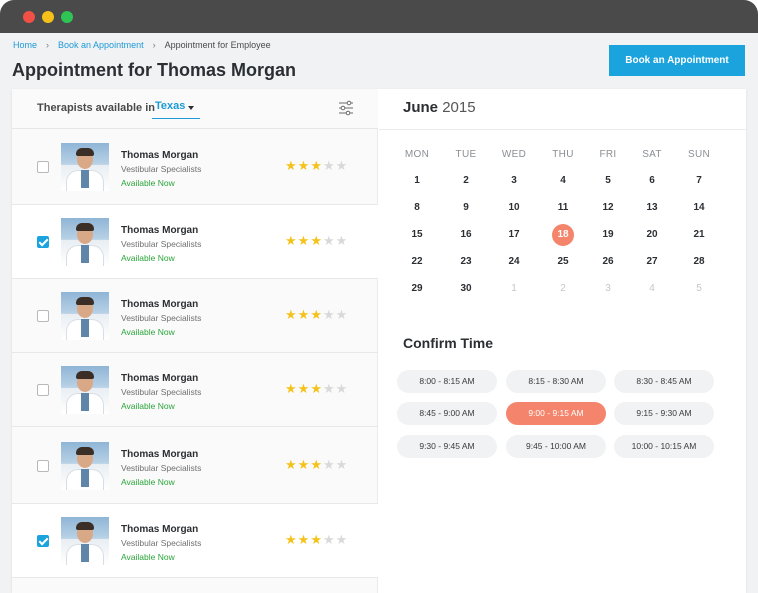 The image size is (758, 593). Describe the element at coordinates (514, 154) in the screenshot. I see `weekday-label: WED` at that location.